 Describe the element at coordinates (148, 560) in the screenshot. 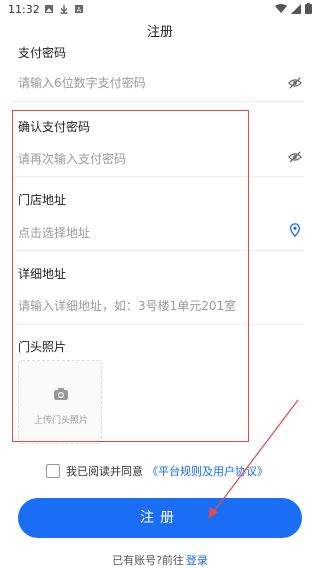

I see `login-prompt-text: 已有账号?前往` at that location.